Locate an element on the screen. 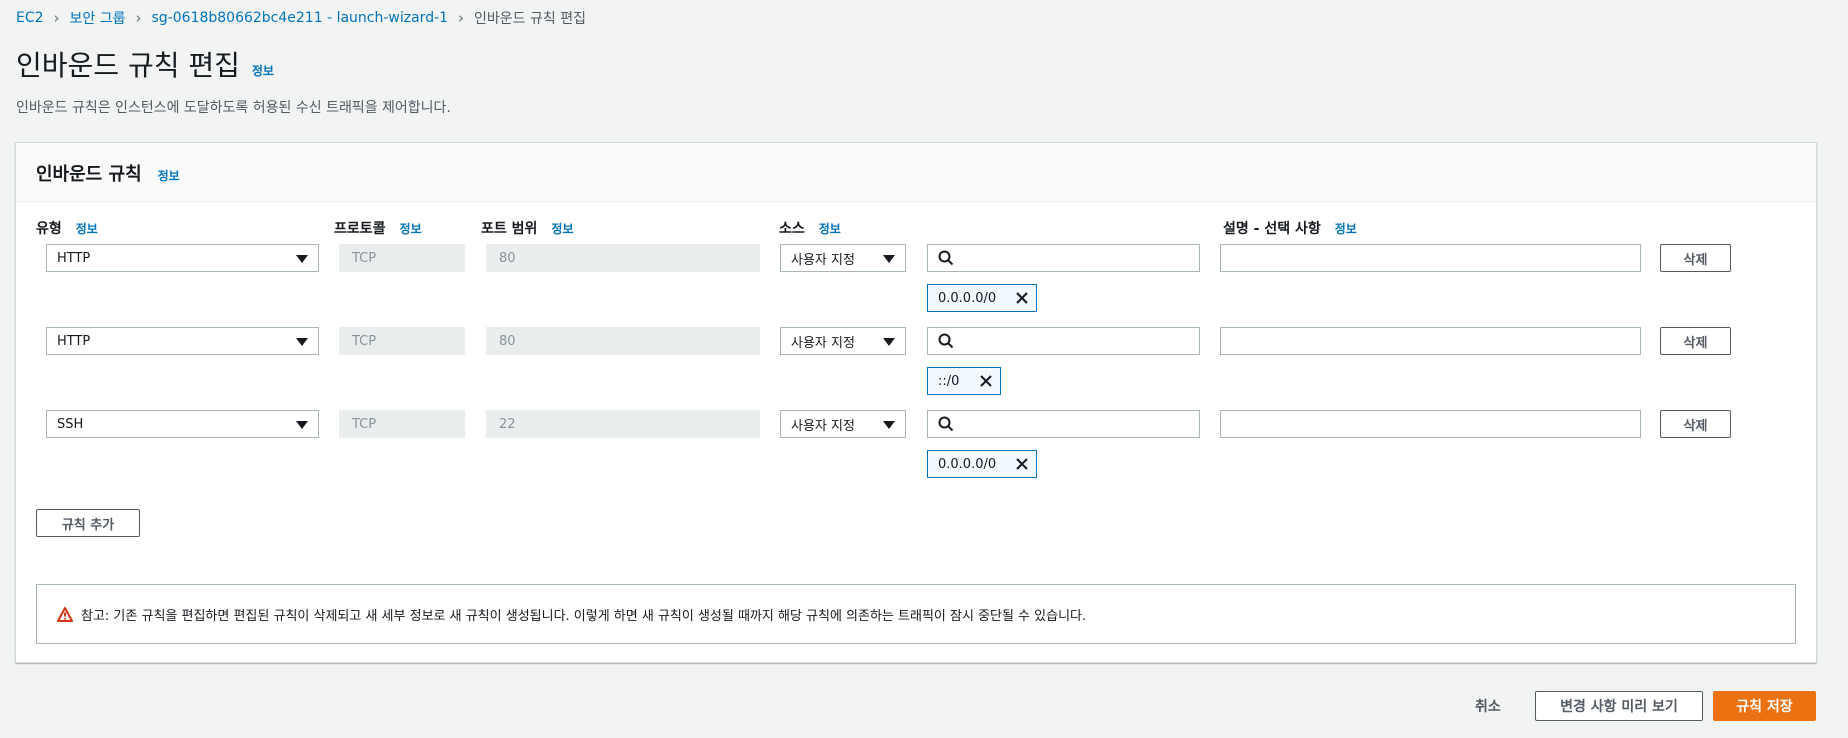 This screenshot has width=1848, height=738. column-source-label: 소스 is located at coordinates (792, 229).